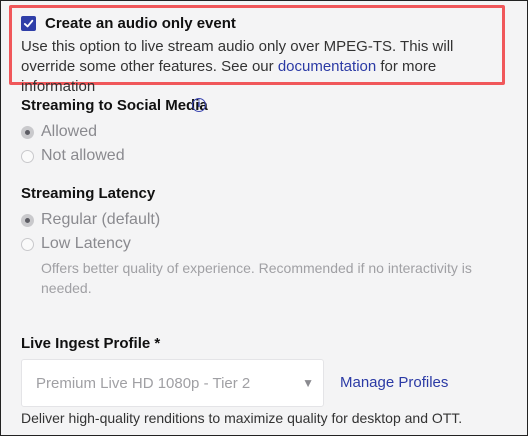  Describe the element at coordinates (86, 243) in the screenshot. I see `radio-low-latency-label: Low Latency` at that location.